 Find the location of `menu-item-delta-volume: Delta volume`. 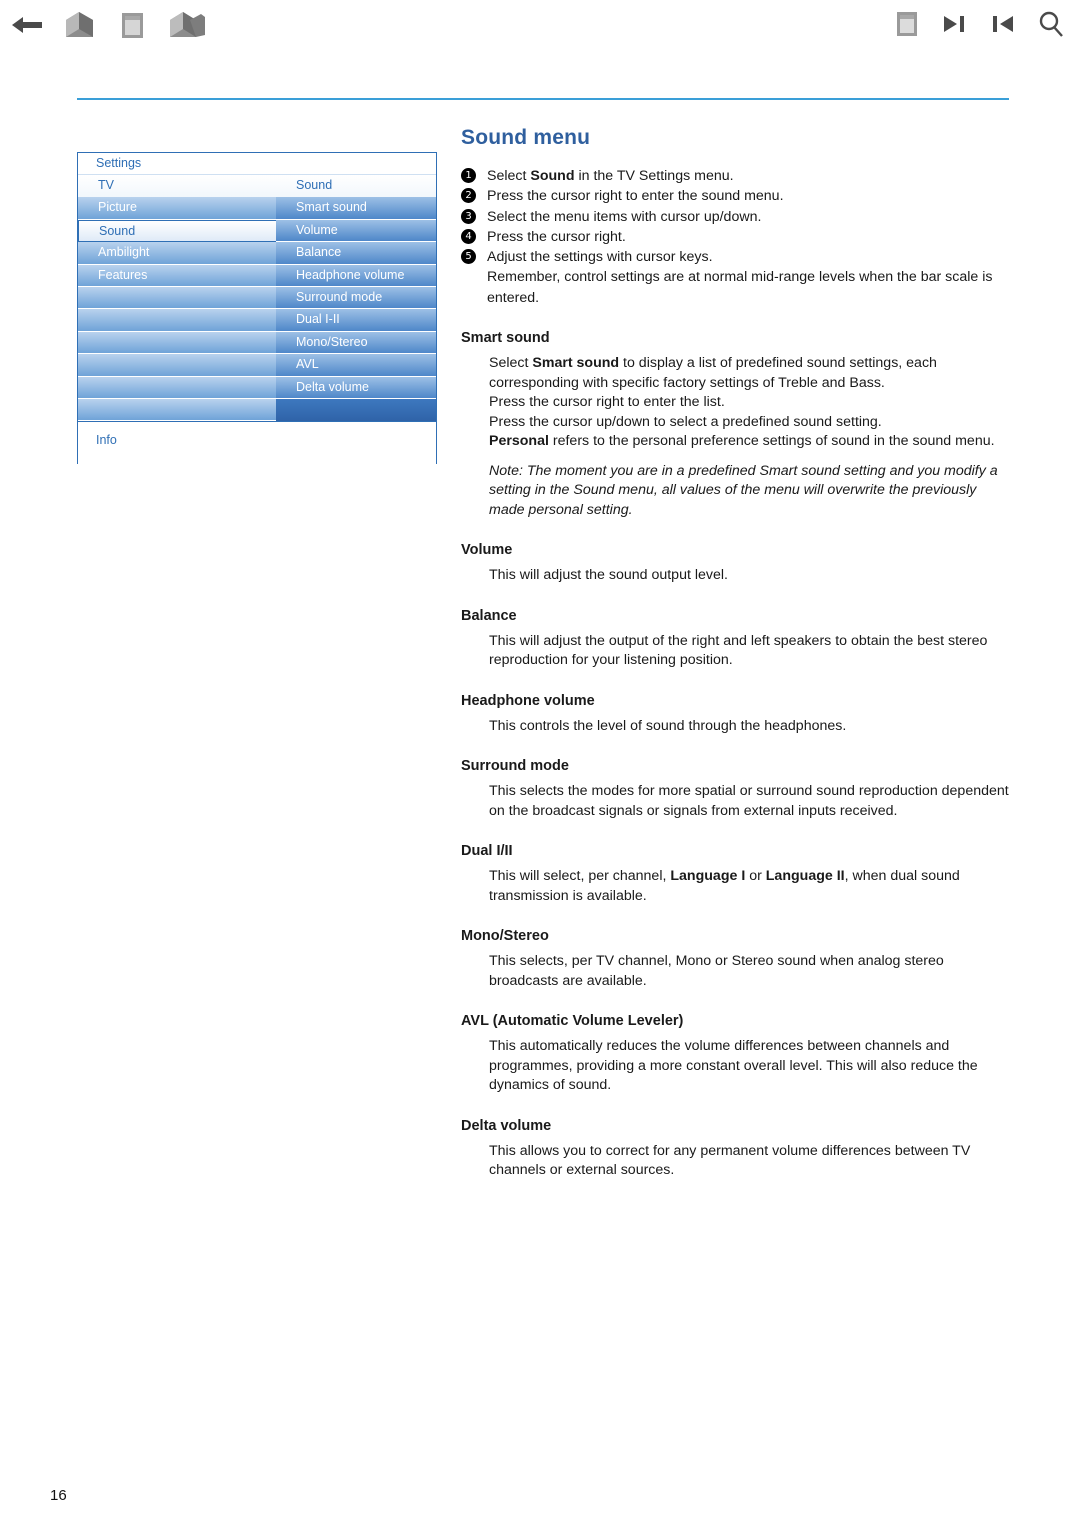

menu-item-delta-volume: Delta volume is located at coordinates (356, 387).